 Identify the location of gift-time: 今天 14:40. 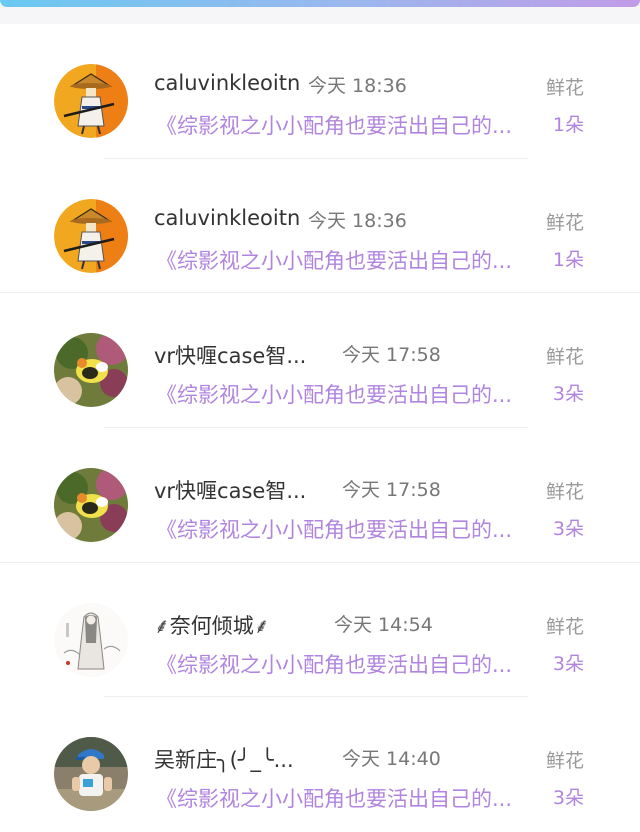
(391, 759).